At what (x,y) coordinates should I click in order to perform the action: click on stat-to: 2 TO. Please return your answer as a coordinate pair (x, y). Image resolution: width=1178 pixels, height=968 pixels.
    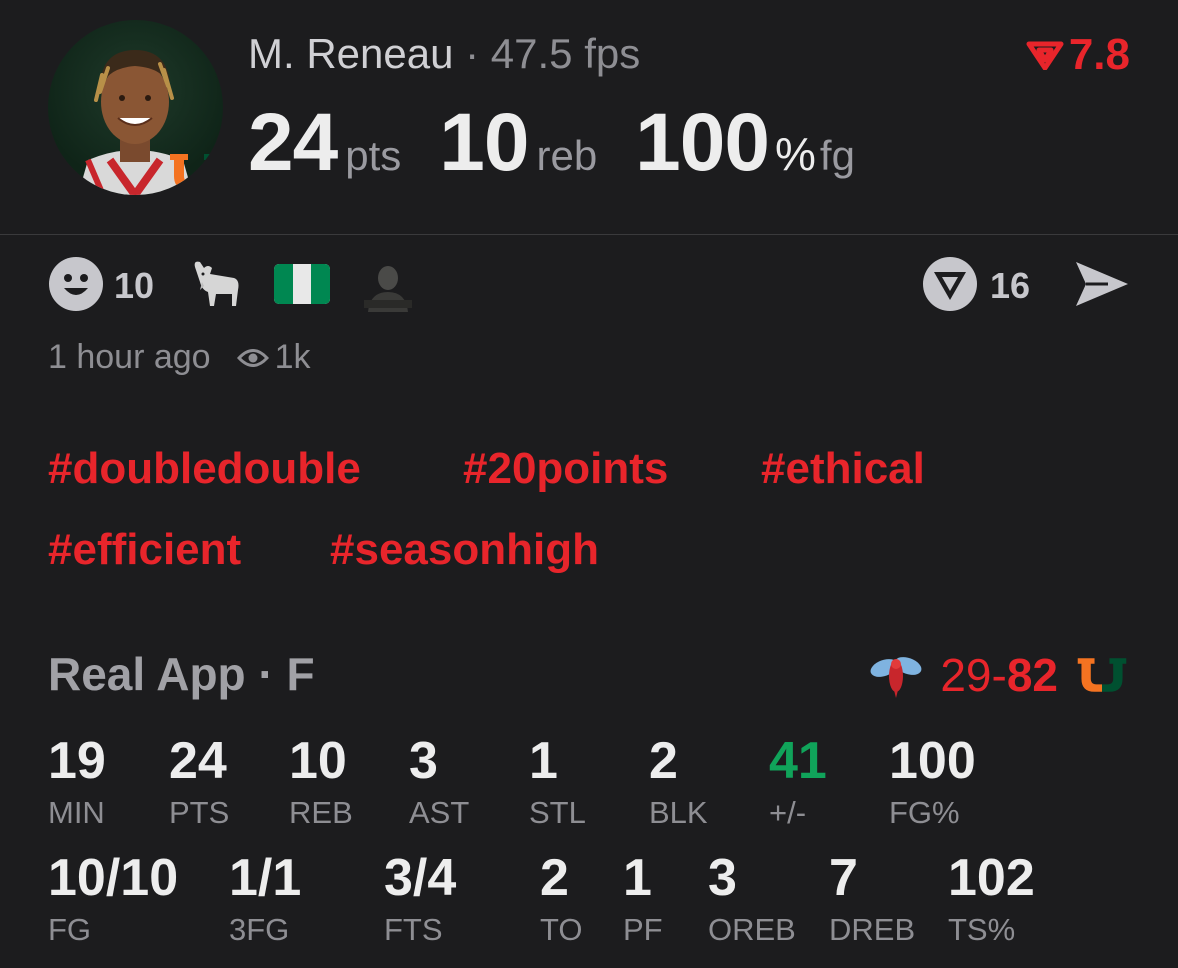
    Looking at the image, I should click on (561, 898).